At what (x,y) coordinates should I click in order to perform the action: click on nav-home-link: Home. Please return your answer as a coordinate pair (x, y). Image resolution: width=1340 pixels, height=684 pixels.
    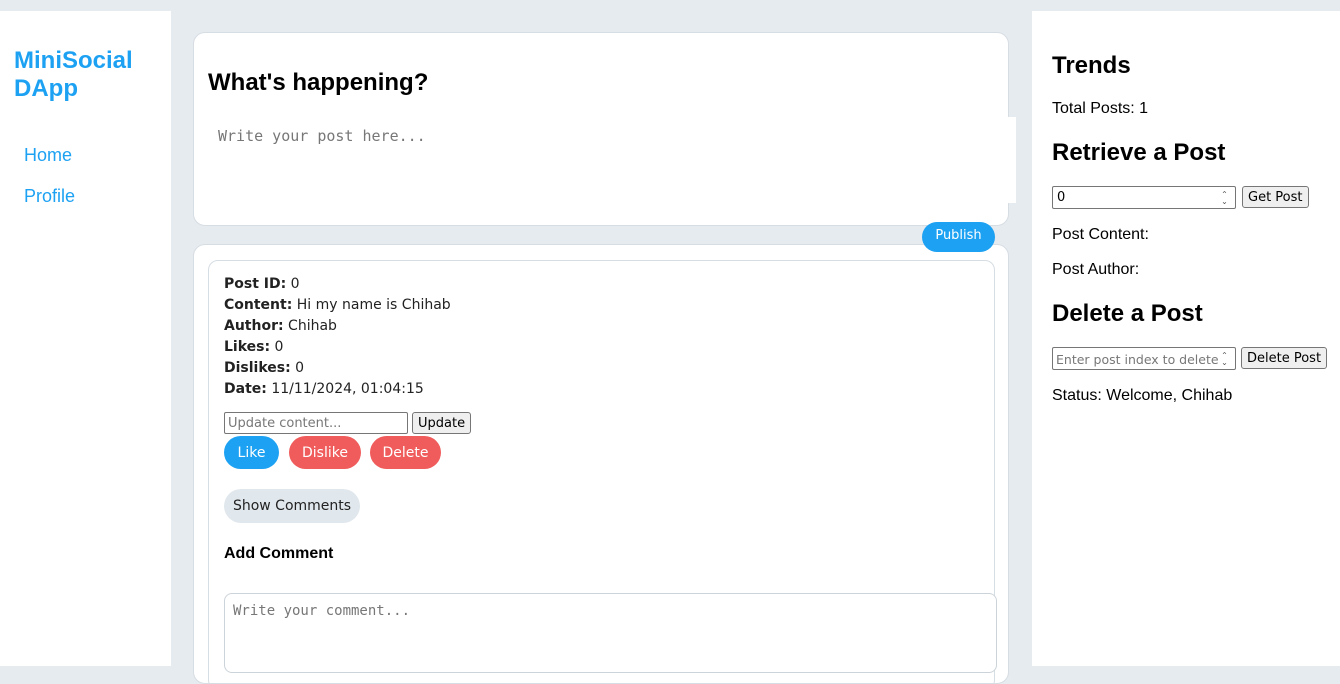
    Looking at the image, I should click on (48, 155).